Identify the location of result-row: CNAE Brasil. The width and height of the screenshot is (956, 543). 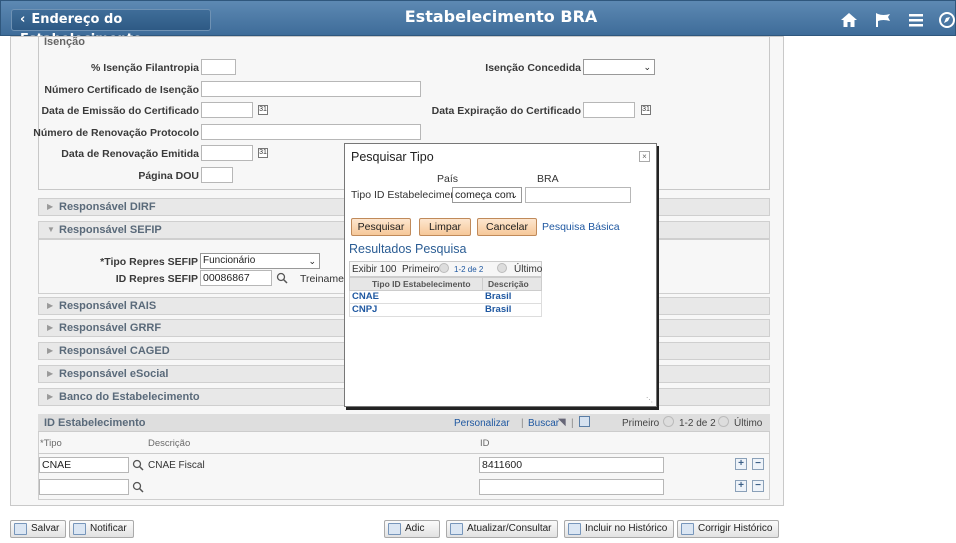
(445, 297).